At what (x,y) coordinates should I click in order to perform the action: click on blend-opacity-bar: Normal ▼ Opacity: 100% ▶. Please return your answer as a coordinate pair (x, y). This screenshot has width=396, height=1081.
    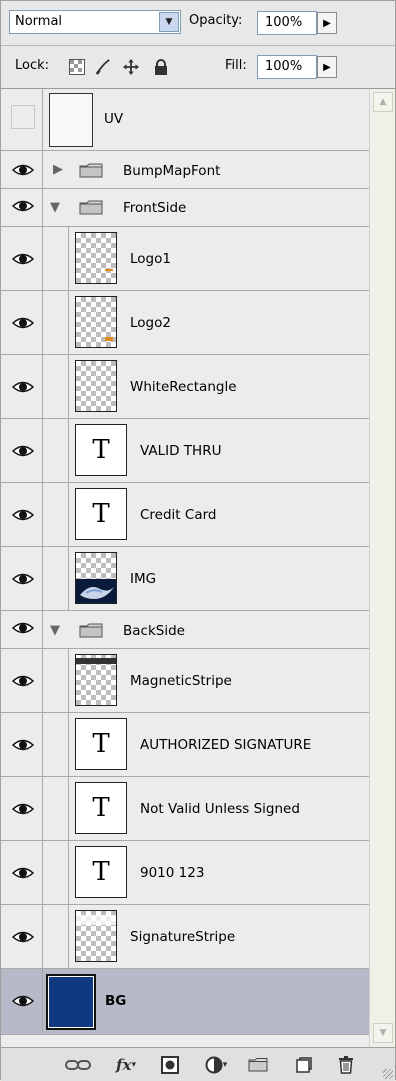
    Looking at the image, I should click on (198, 23).